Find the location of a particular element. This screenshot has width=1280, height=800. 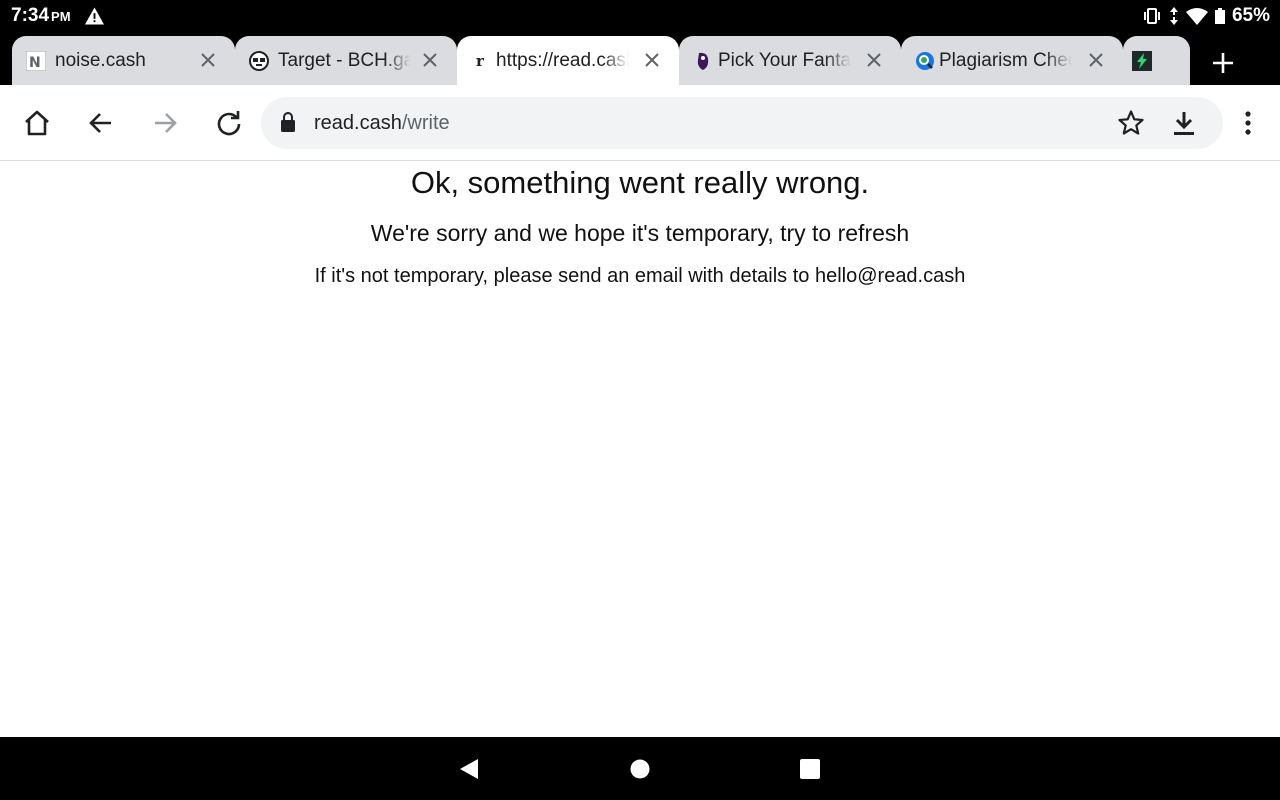

system-navigation-bar is located at coordinates (640, 768).